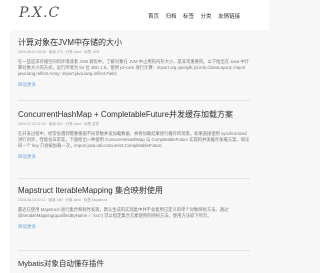  What do you see at coordinates (197, 16) in the screenshot?
I see `main-nav: 首页 归档 标签 分类 友情链接` at bounding box center [197, 16].